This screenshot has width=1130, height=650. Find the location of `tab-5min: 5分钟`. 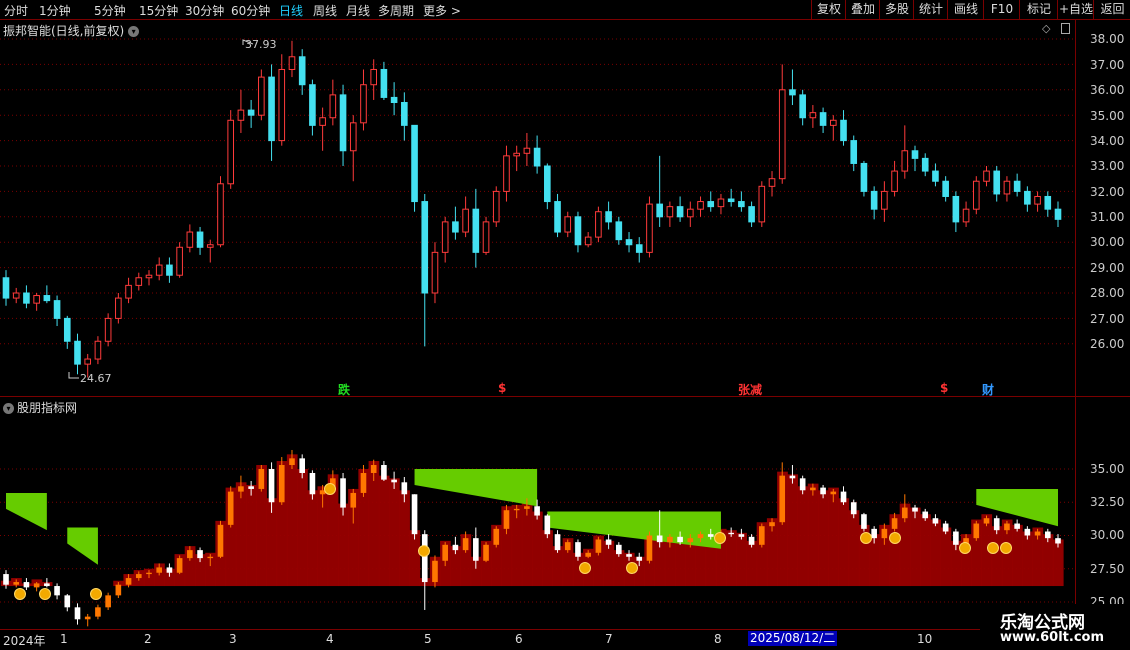

tab-5min: 5分钟 is located at coordinates (110, 10).